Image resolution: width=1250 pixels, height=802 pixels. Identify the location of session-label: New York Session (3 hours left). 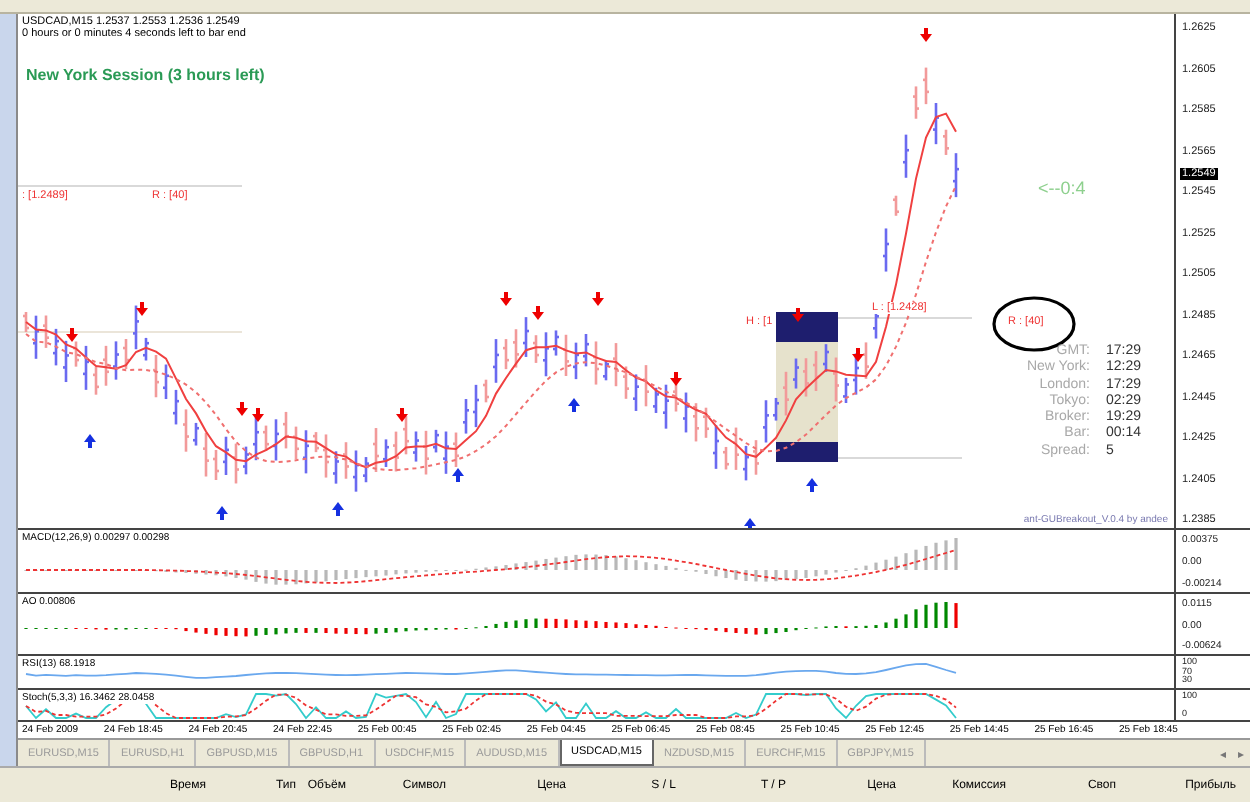
(145, 75).